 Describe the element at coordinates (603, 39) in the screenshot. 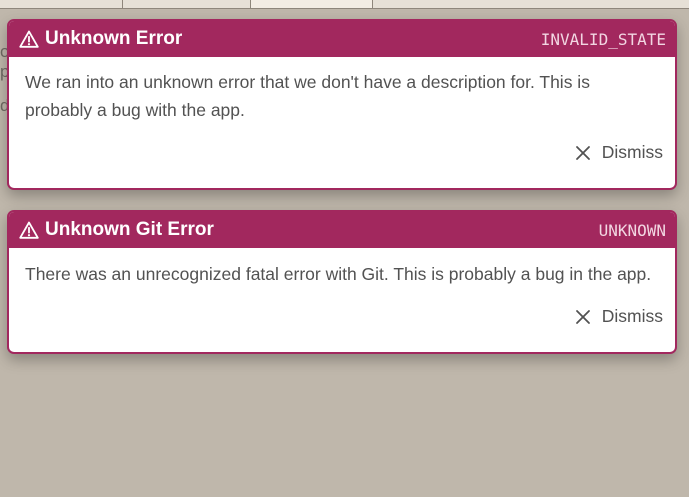

I see `error-code: INVALID_STATE` at that location.